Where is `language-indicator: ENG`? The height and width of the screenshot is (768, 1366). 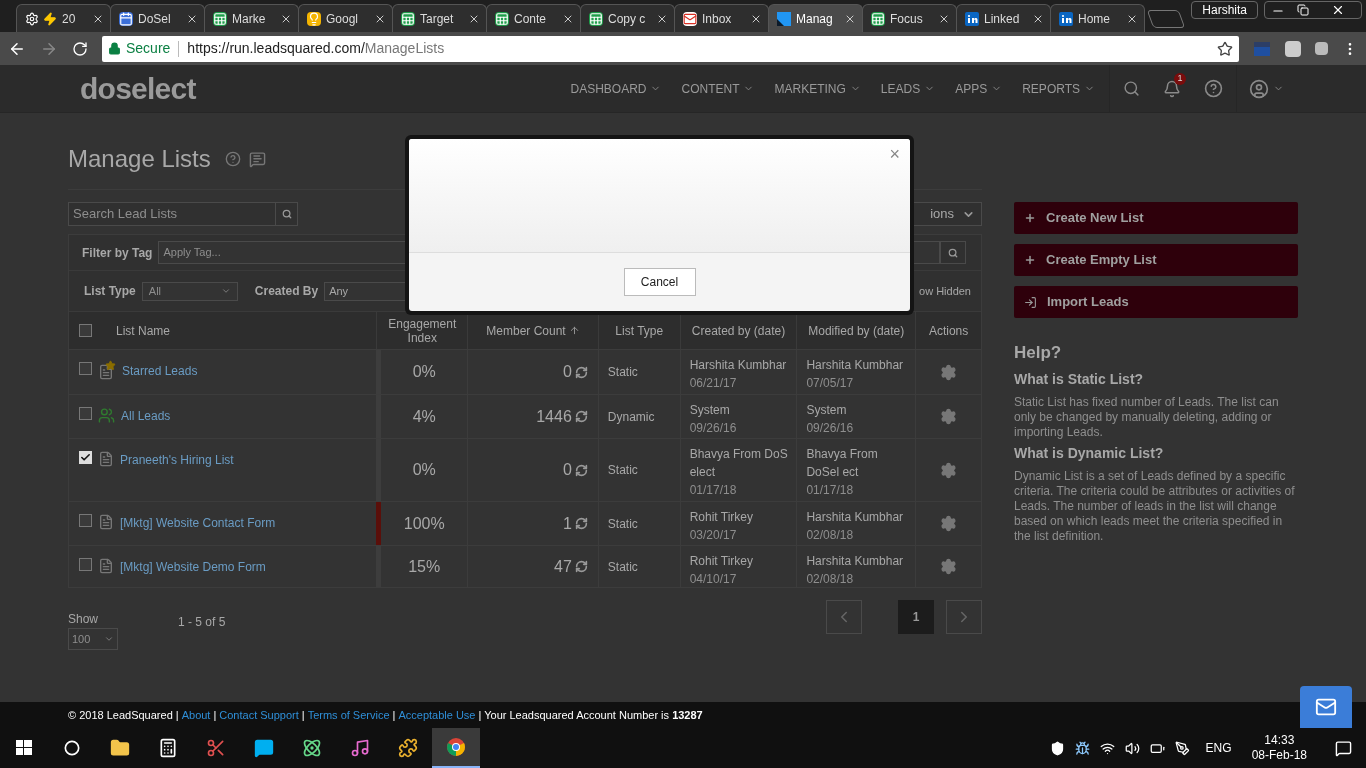
language-indicator: ENG is located at coordinates (1218, 748).